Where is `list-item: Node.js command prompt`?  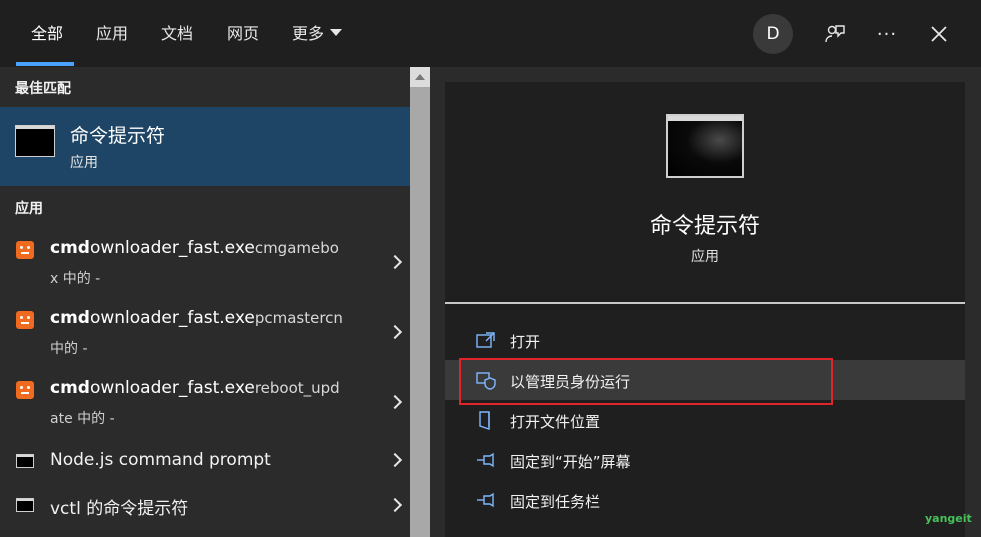 list-item: Node.js command prompt is located at coordinates (205, 462).